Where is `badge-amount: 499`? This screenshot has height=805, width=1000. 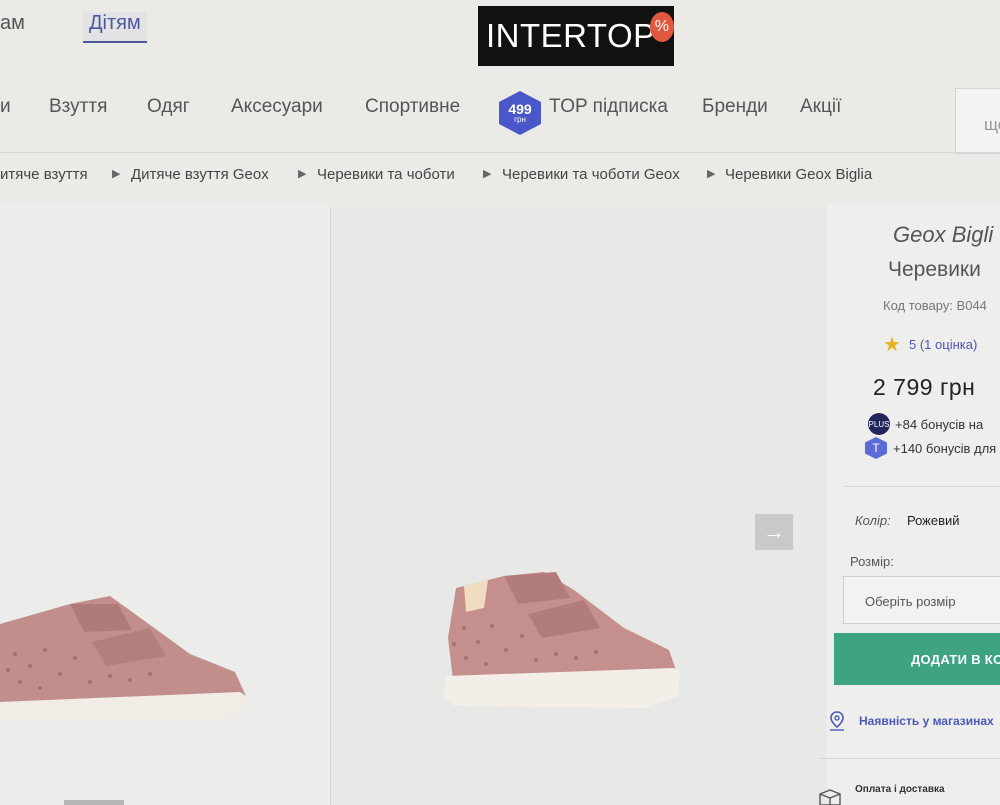 badge-amount: 499 is located at coordinates (520, 109).